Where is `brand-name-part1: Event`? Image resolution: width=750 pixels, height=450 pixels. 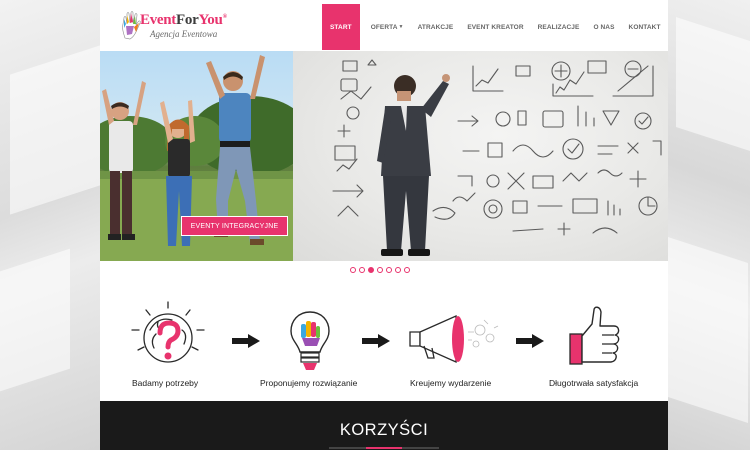
brand-name-part1: Event is located at coordinates (158, 20).